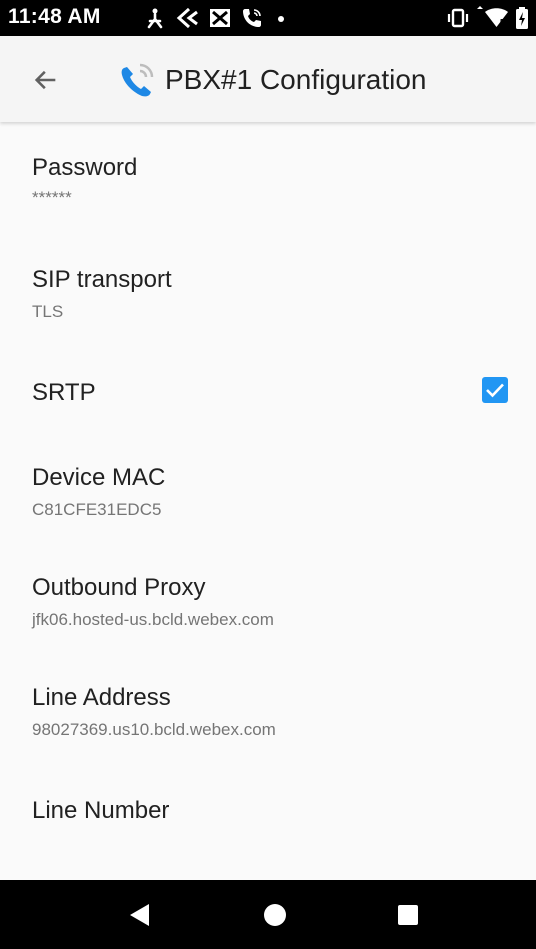 Image resolution: width=536 pixels, height=949 pixels. What do you see at coordinates (153, 619) in the screenshot?
I see `pref-summary: jfk06.hosted-us.bcld.webex.com` at bounding box center [153, 619].